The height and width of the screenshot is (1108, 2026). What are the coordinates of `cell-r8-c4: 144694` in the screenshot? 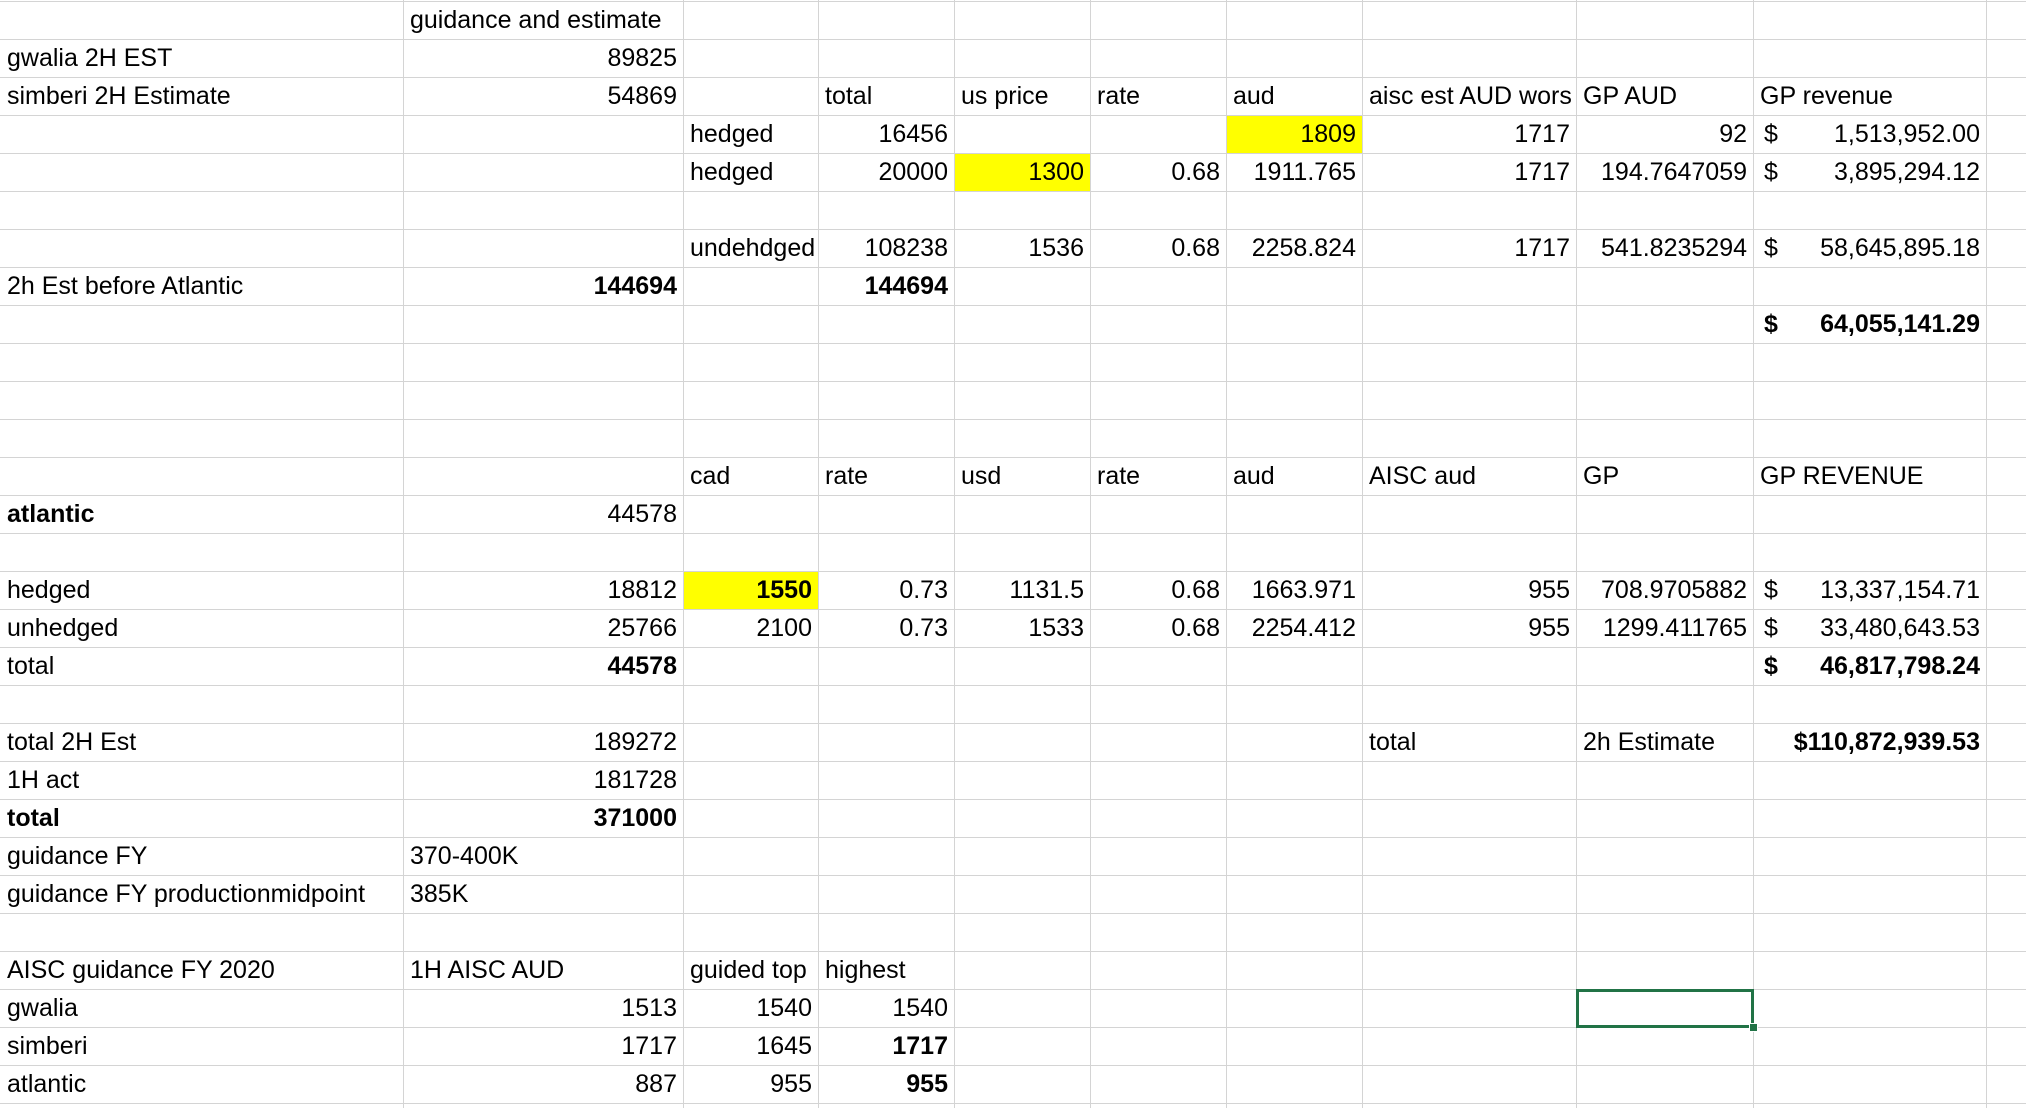 It's located at (886, 286).